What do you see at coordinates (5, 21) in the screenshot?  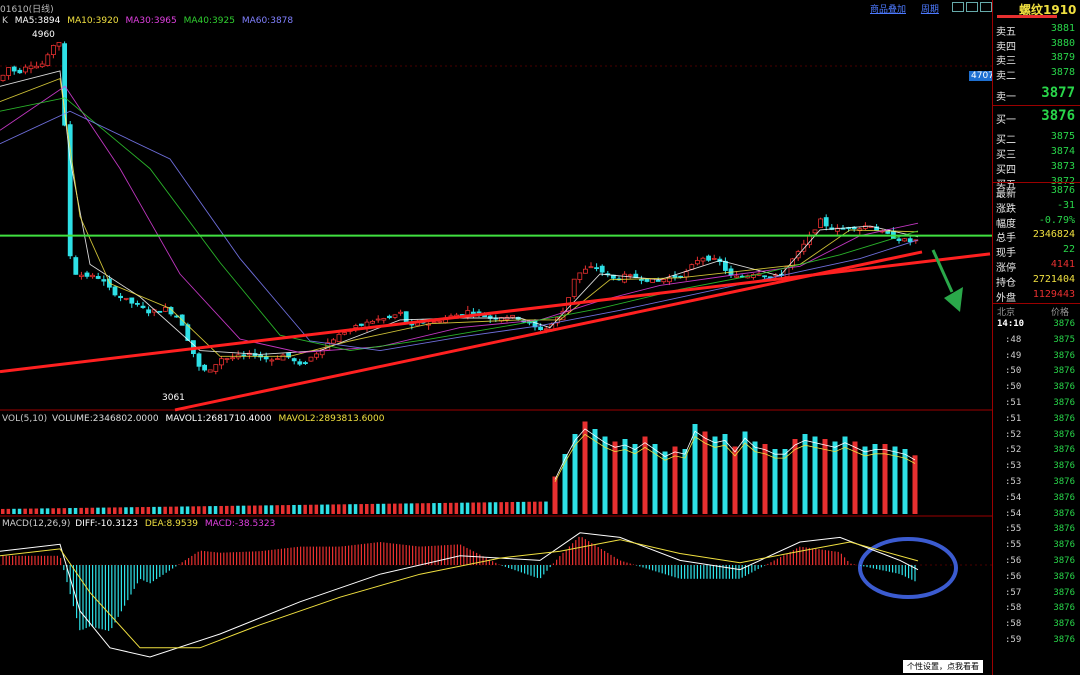 I see `ma-legend-k: K` at bounding box center [5, 21].